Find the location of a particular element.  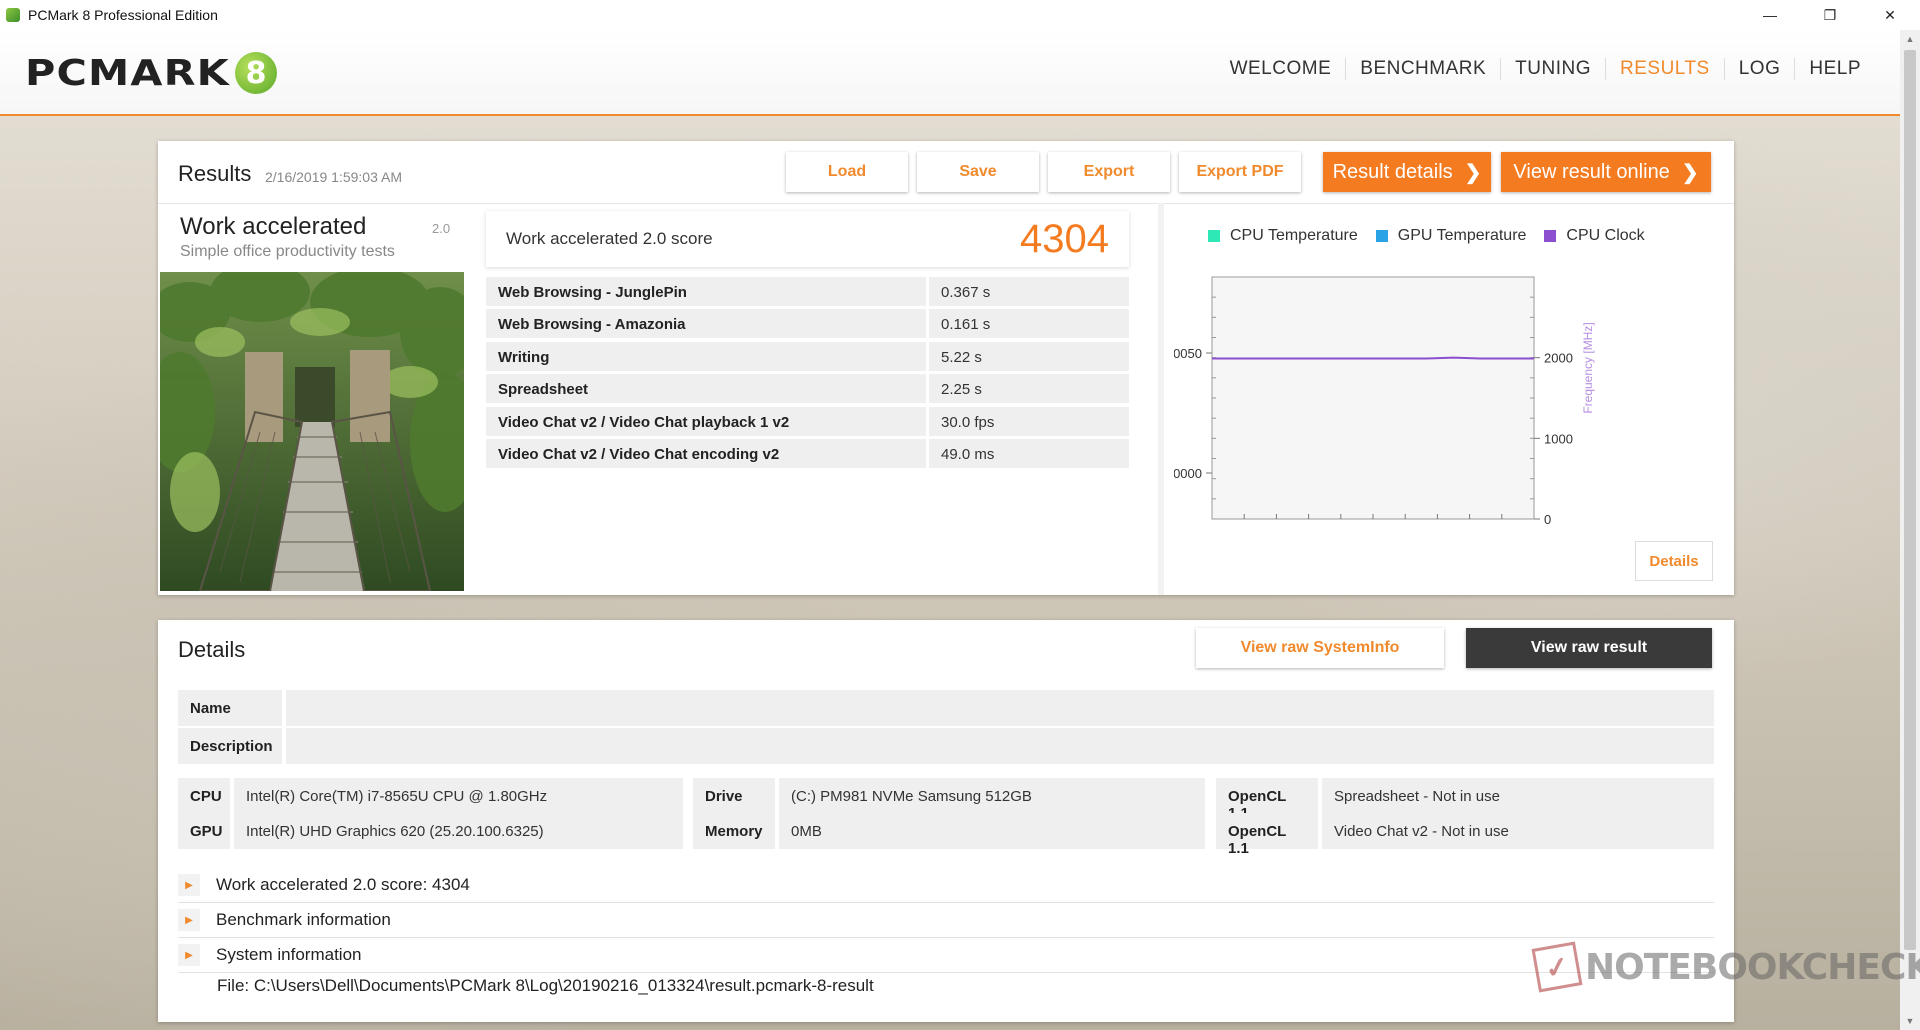

vertical-scrollbar: ▲ ▼ is located at coordinates (1910, 530).